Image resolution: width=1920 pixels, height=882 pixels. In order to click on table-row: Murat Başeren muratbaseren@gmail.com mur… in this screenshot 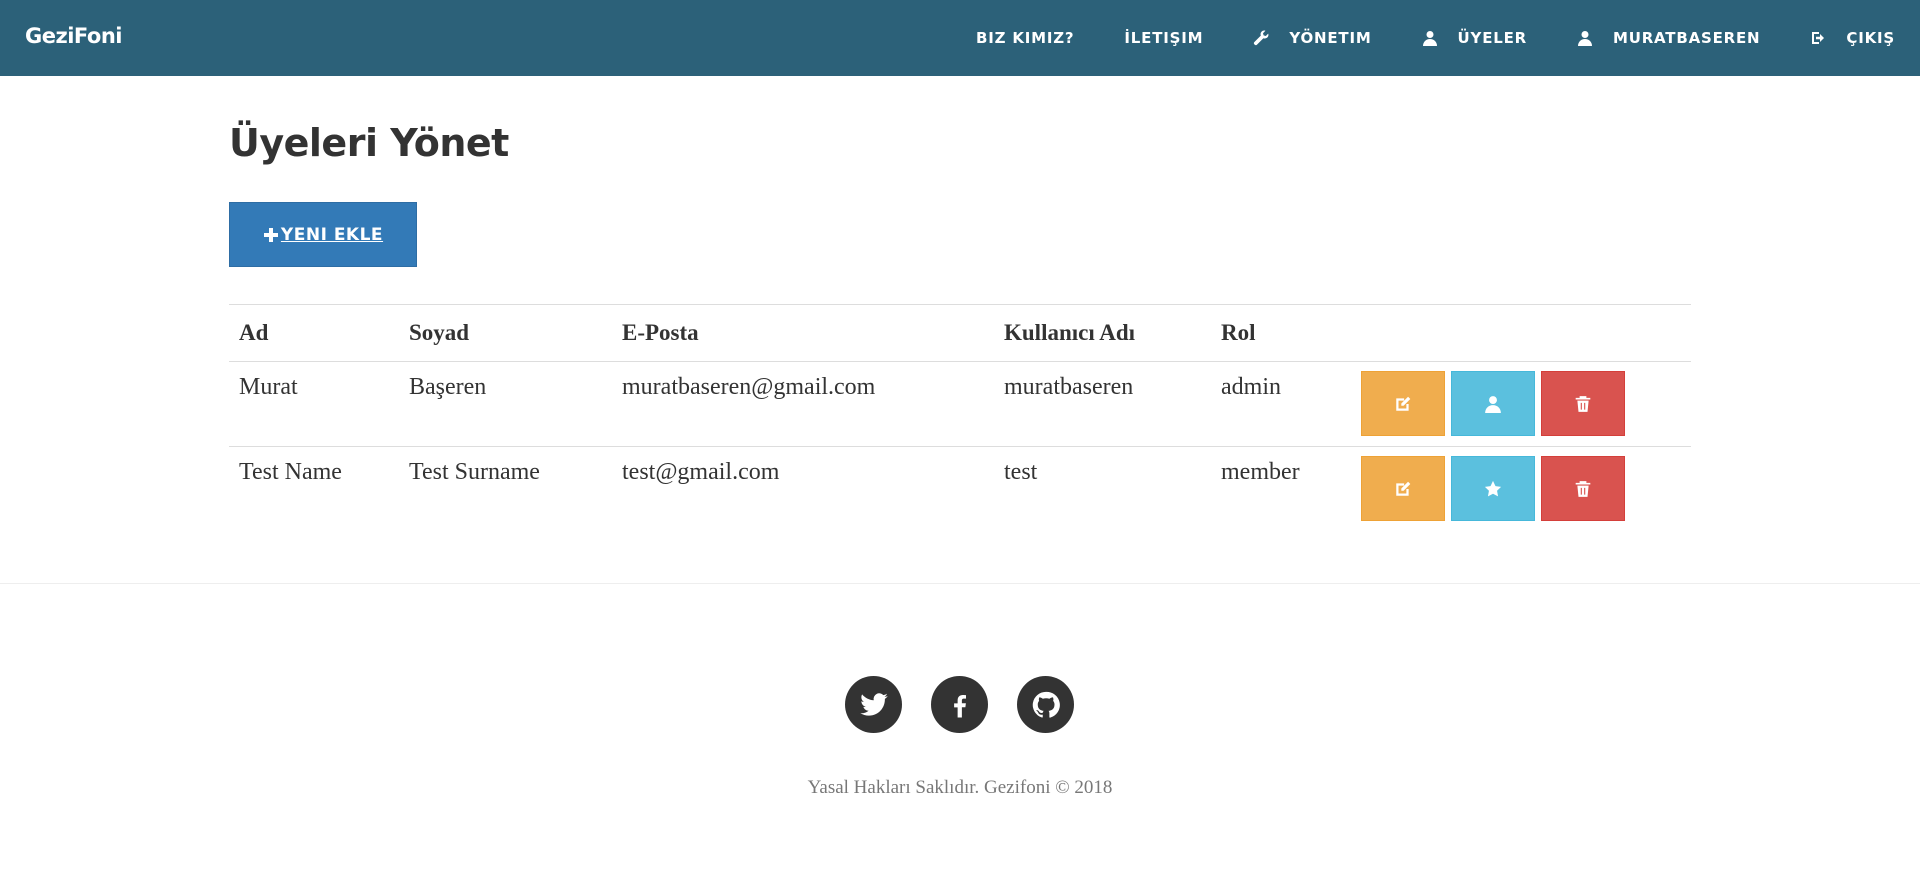, I will do `click(960, 404)`.